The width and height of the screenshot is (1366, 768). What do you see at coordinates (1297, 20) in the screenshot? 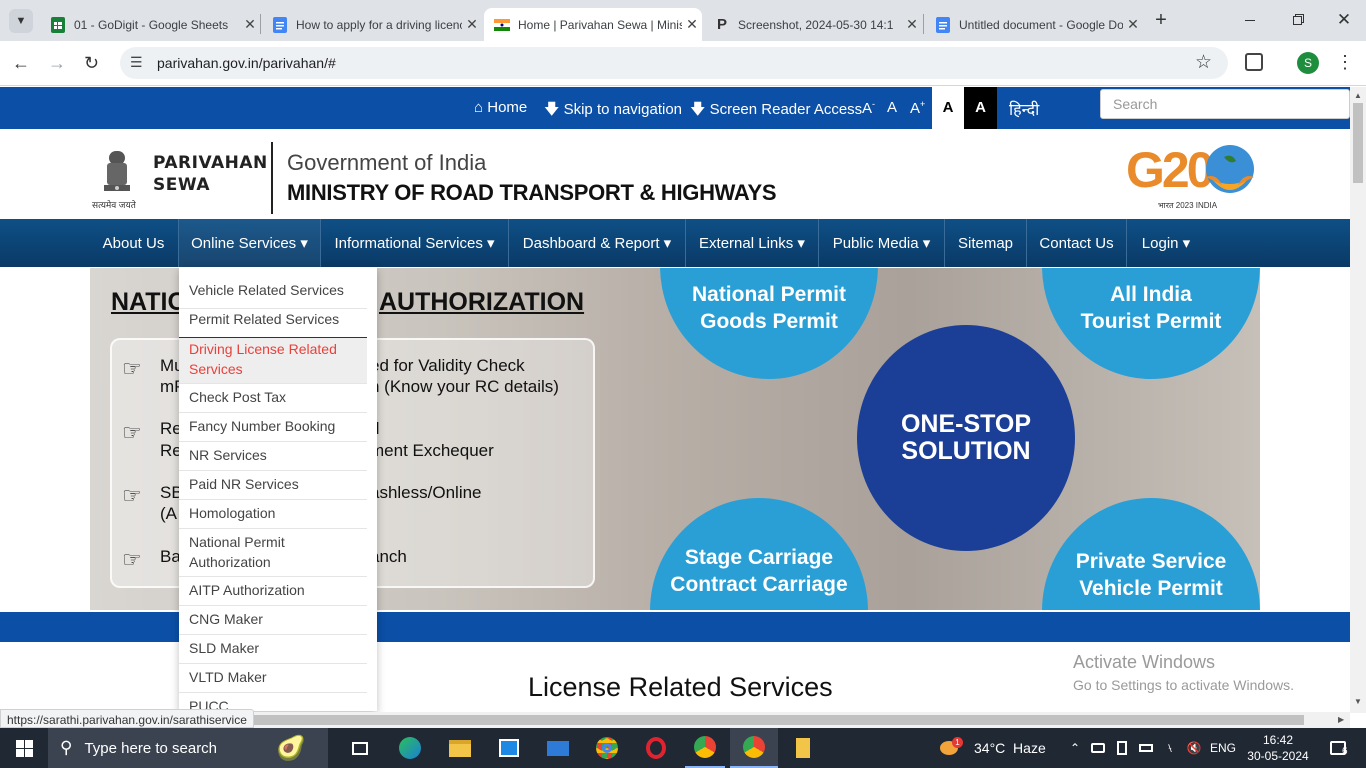
I see `restore-button` at bounding box center [1297, 20].